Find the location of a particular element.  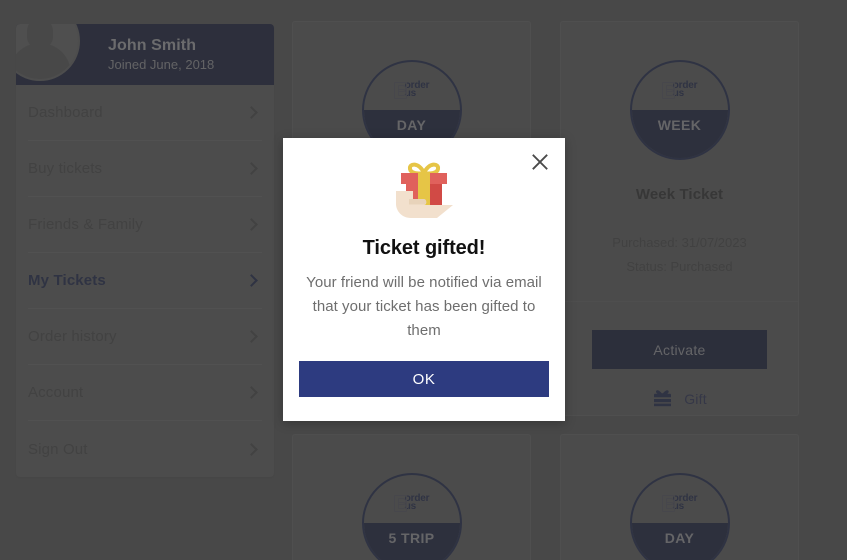

close-icon is located at coordinates (540, 162).